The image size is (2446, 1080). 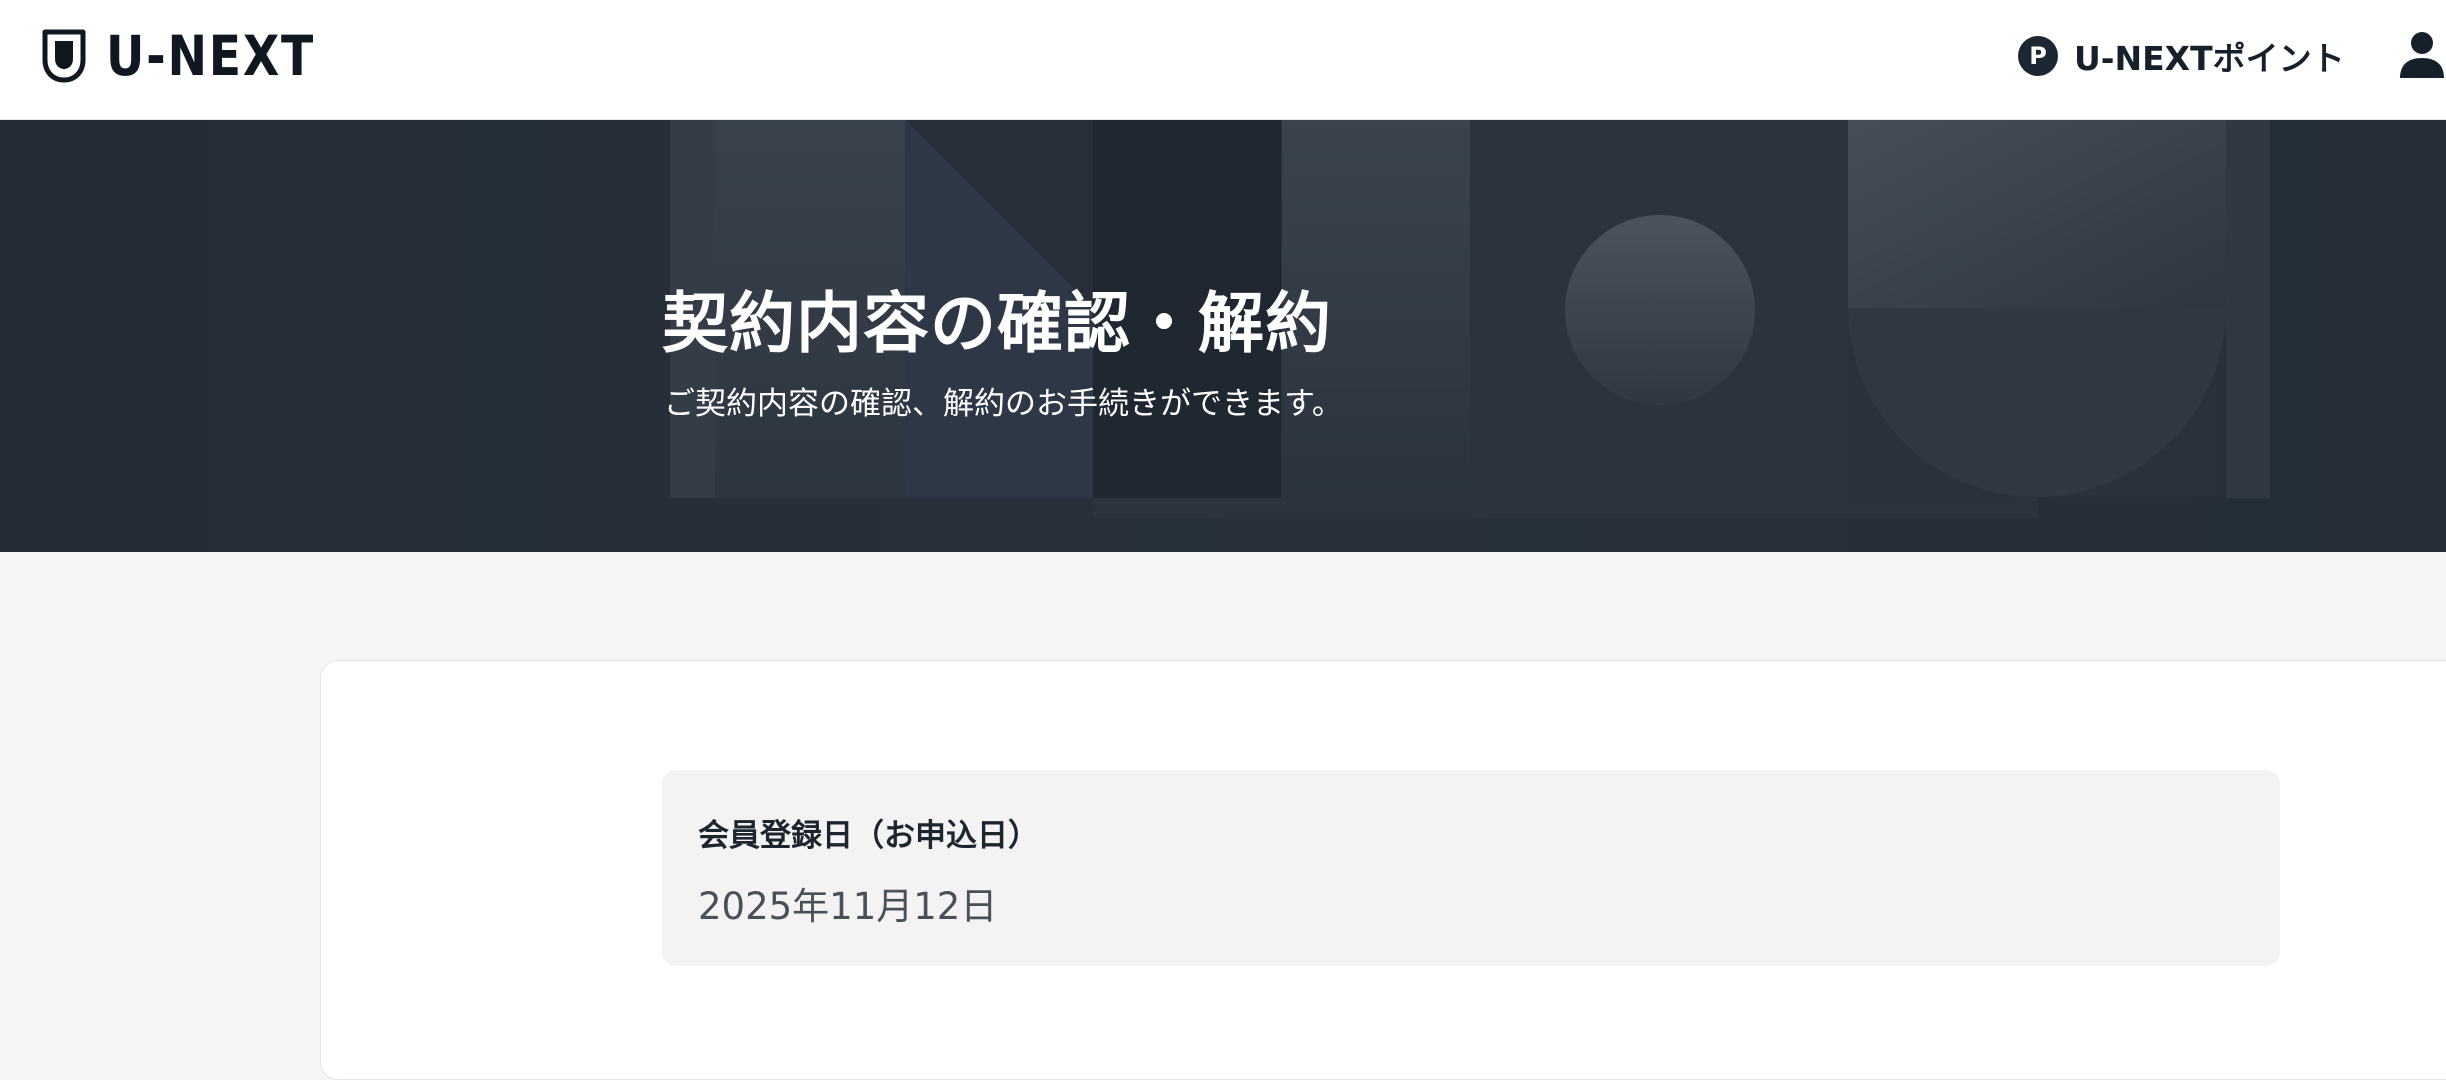 I want to click on u-next-logo: U-NEXT, so click(x=195, y=56).